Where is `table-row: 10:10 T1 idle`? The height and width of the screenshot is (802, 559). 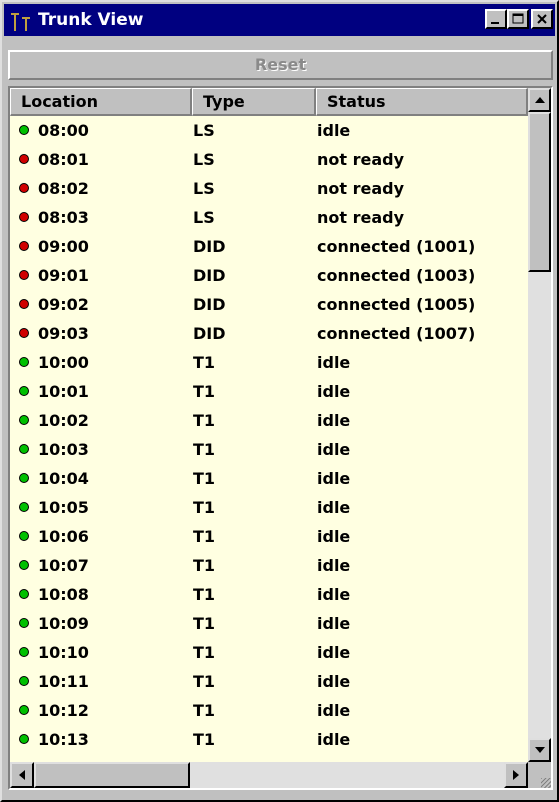
table-row: 10:10 T1 idle is located at coordinates (269, 652).